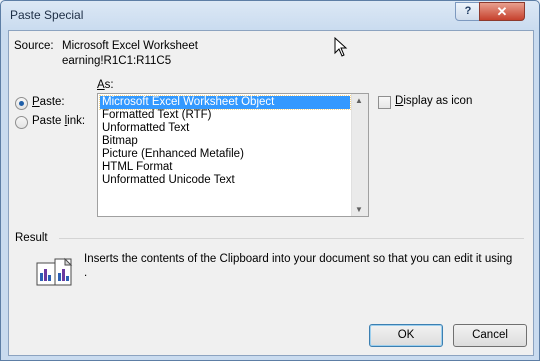  I want to click on source-name: Microsoft Excel Worksheet, so click(130, 46).